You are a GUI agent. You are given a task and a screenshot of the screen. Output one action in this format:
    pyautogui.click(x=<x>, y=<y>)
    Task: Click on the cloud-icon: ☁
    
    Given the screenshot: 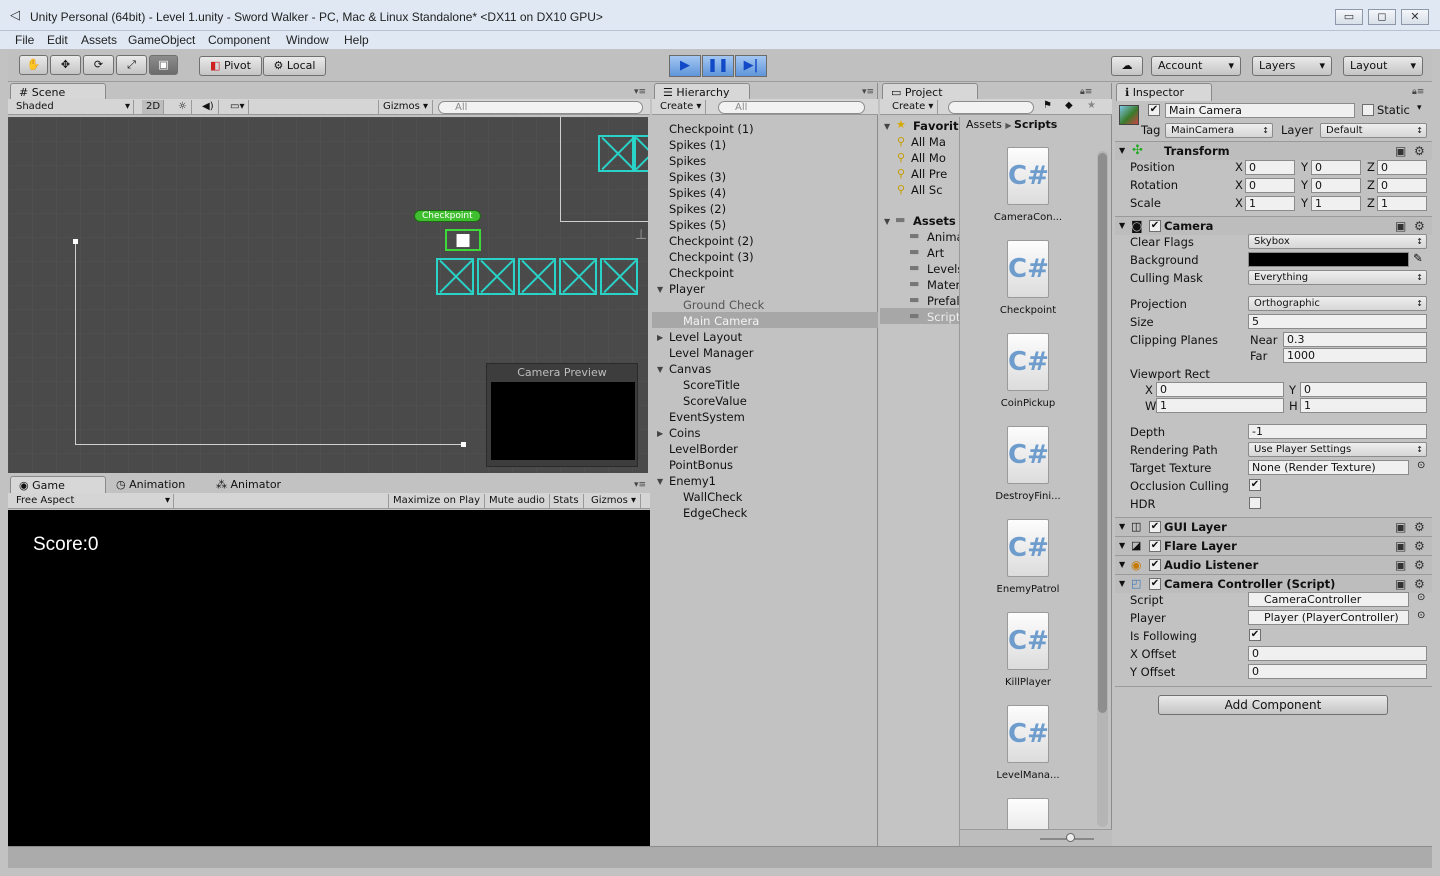 What is the action you would take?
    pyautogui.click(x=1127, y=66)
    